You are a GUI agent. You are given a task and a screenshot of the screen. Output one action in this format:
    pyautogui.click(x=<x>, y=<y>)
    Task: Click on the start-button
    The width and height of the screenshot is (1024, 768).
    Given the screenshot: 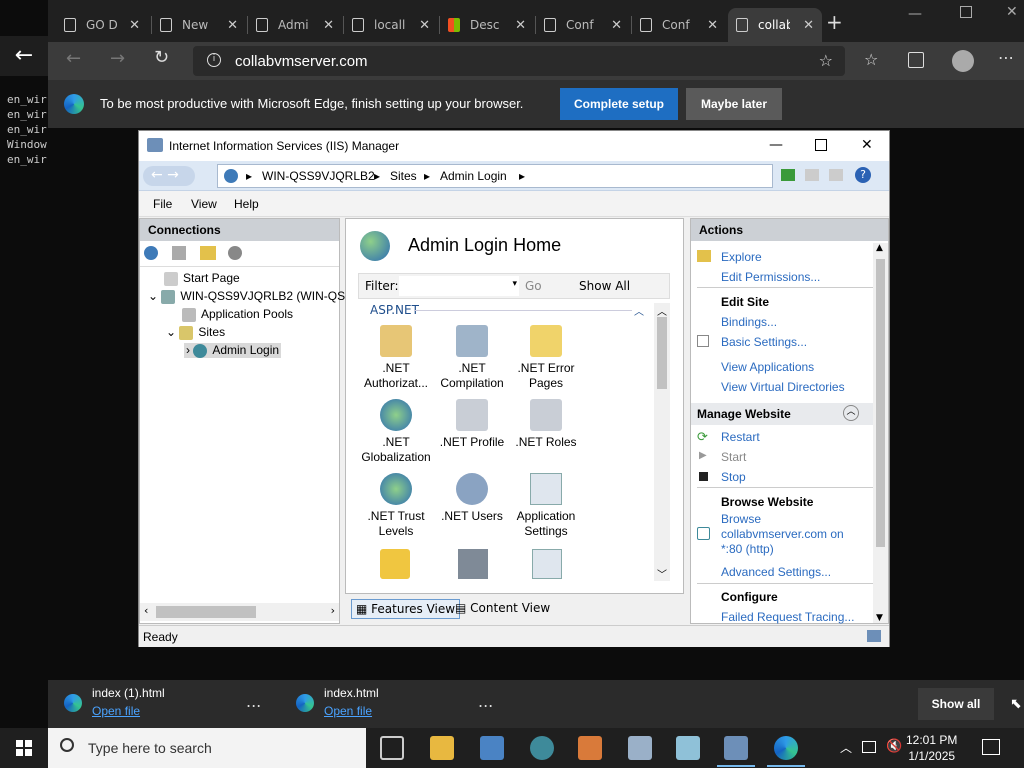 What is the action you would take?
    pyautogui.click(x=24, y=748)
    